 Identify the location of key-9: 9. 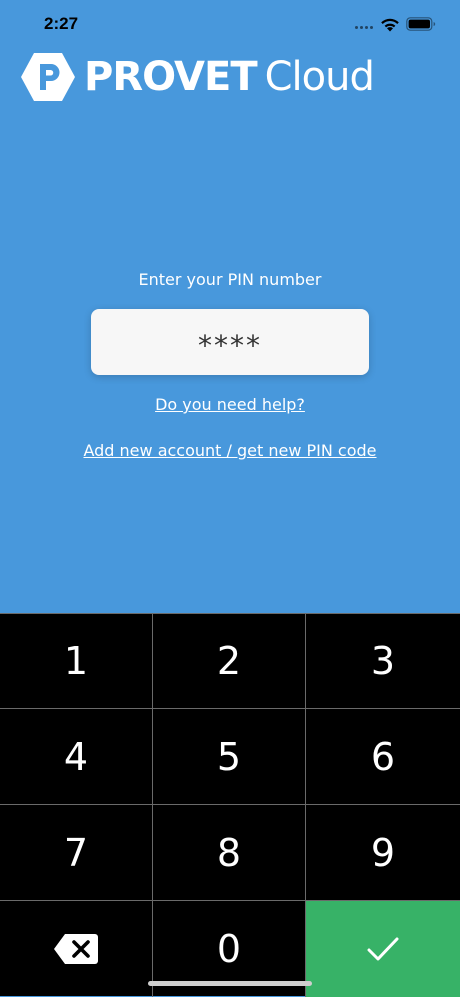
(383, 853).